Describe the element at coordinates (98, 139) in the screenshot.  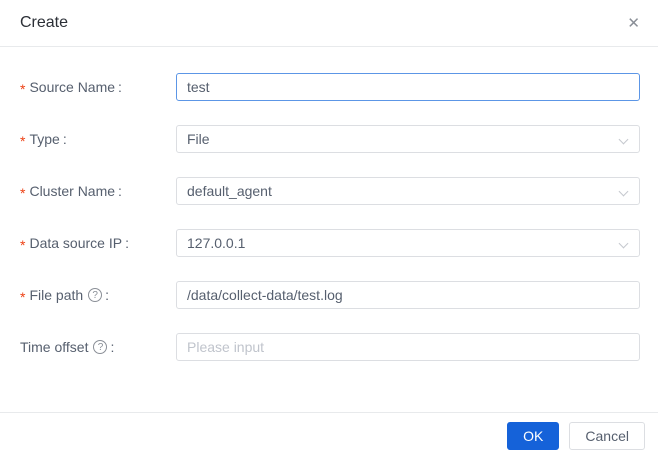
I see `type-label: * Type :` at that location.